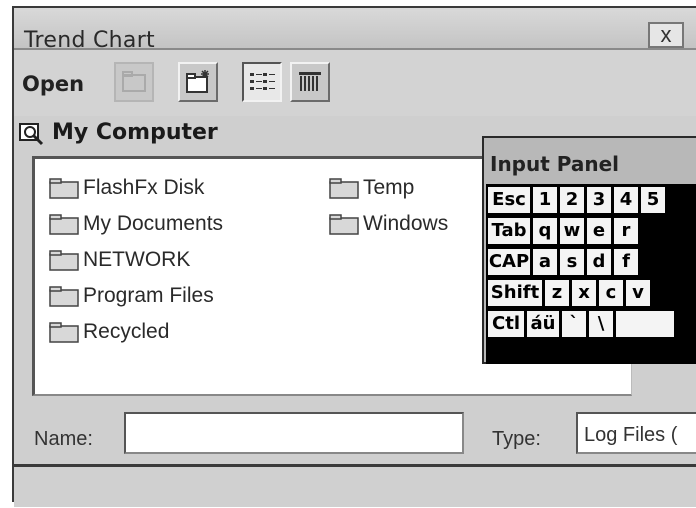 The image size is (696, 508). I want to click on list-view-icon, so click(262, 81).